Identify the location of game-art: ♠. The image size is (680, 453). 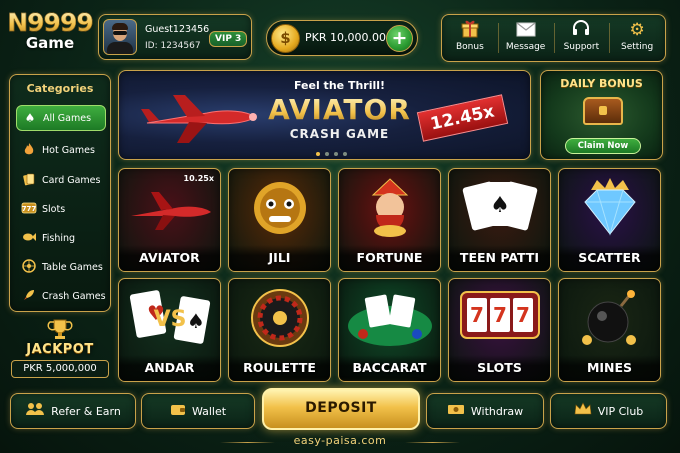
(499, 208).